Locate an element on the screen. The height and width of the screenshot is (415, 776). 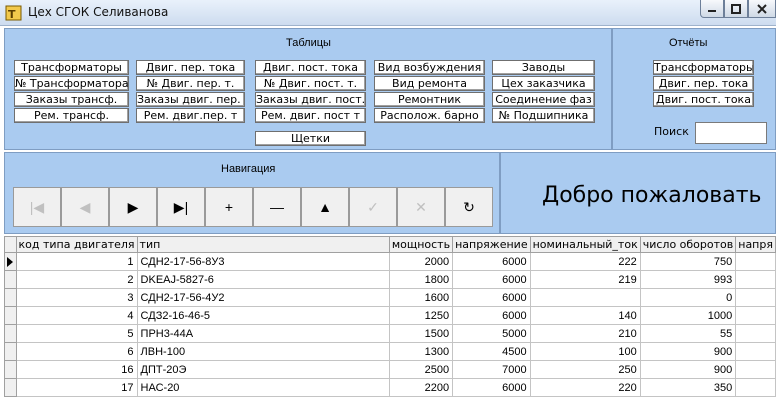
table-button-transformer-orders: Заказы трансф. is located at coordinates (71, 99).